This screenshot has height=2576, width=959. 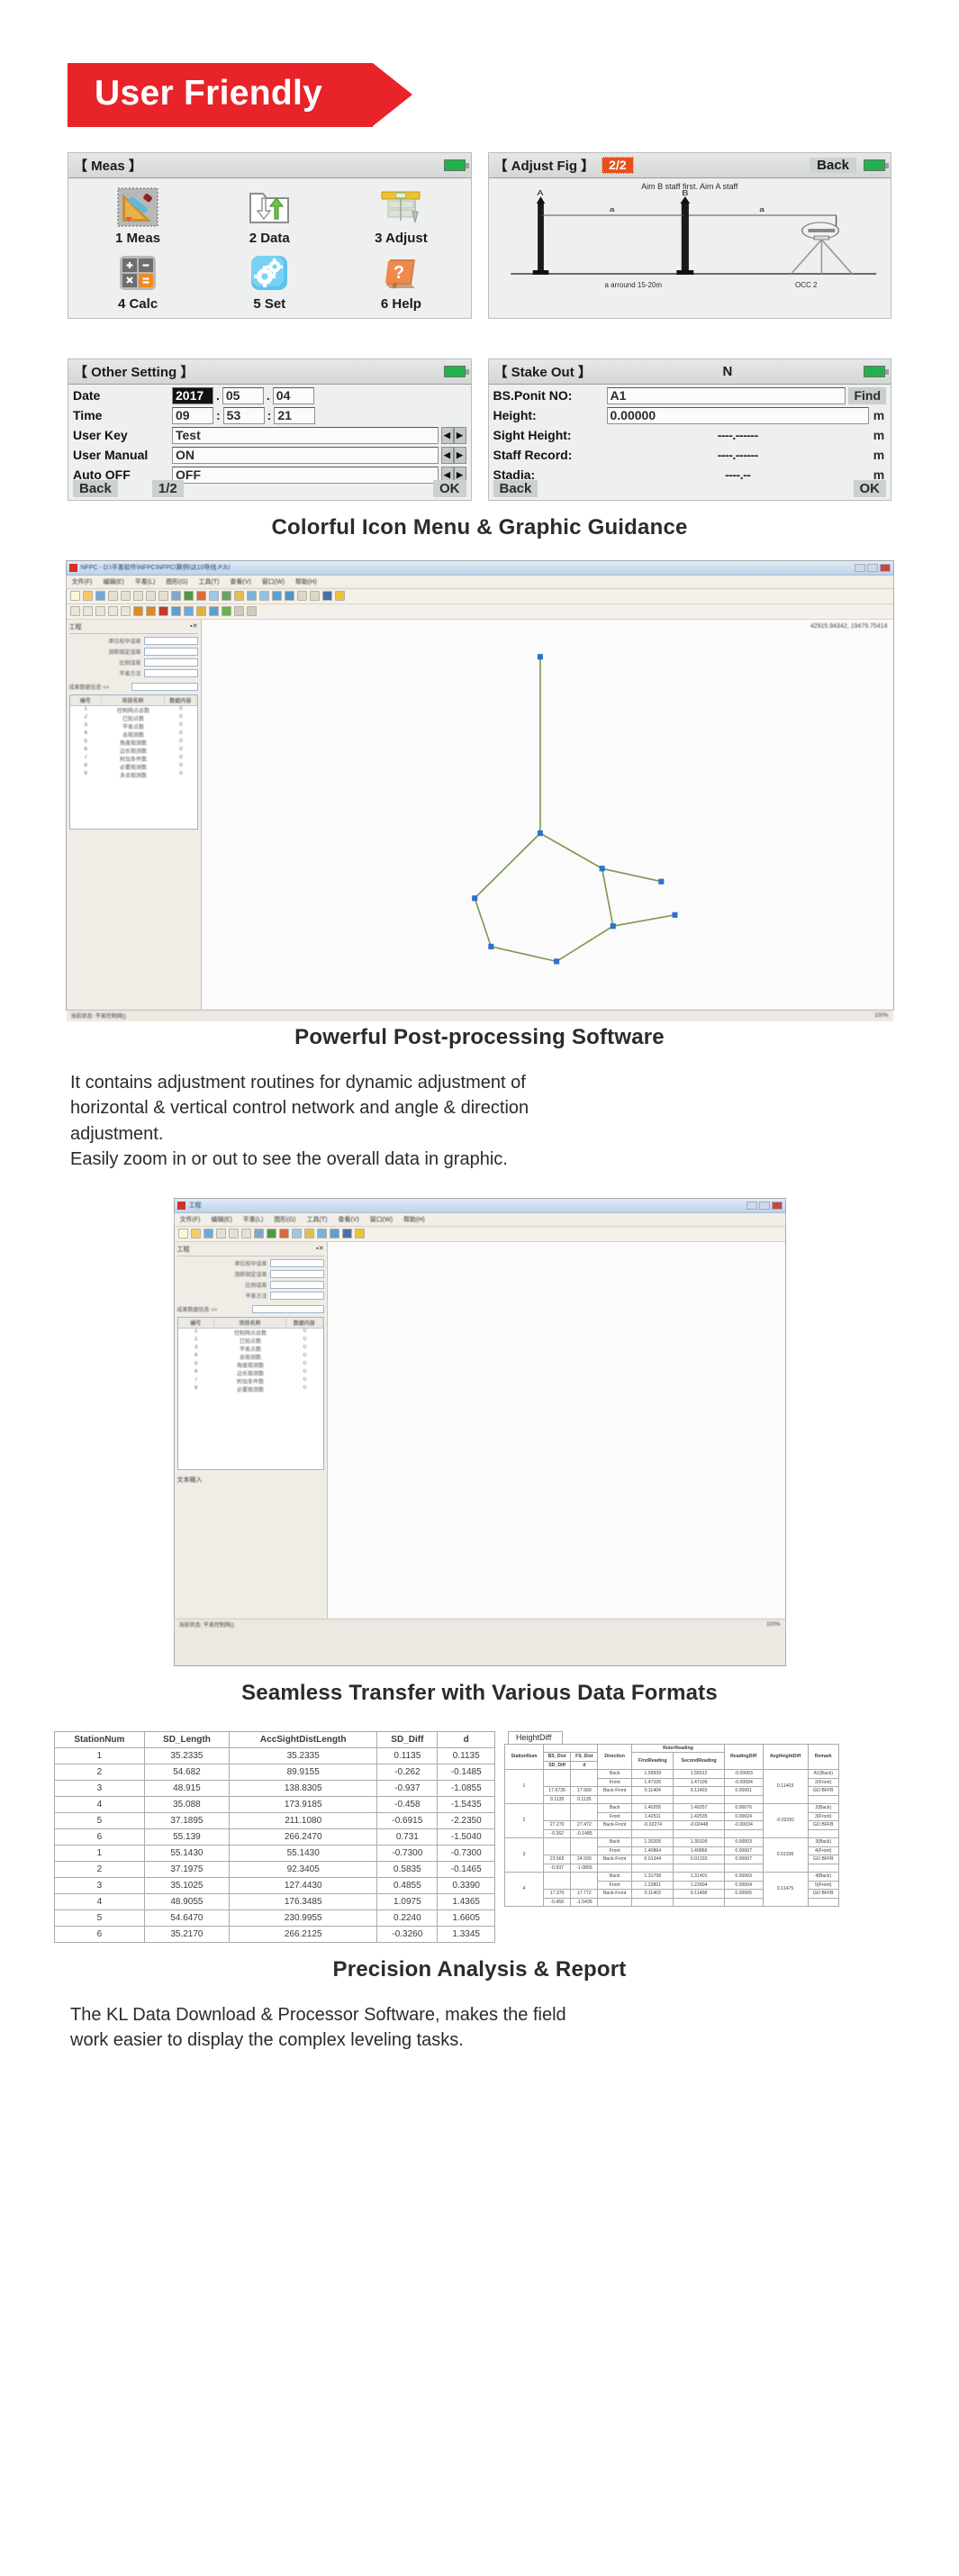 I want to click on list-item: 4 总观测数 0, so click(x=250, y=1357).